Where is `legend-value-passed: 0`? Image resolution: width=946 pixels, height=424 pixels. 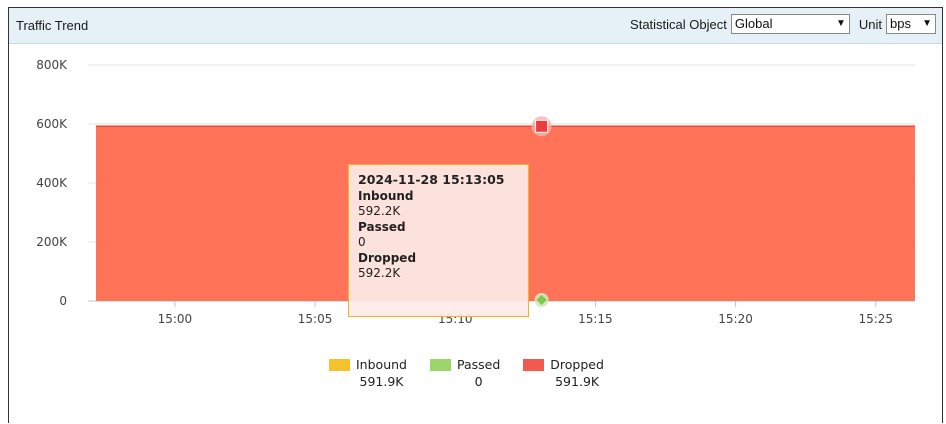 legend-value-passed: 0 is located at coordinates (478, 381).